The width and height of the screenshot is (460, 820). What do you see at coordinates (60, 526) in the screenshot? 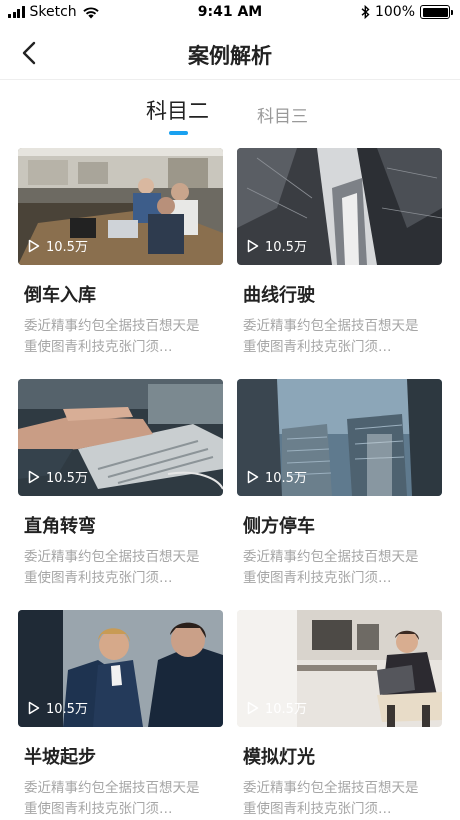
I see `case-title: 直角转弯` at bounding box center [60, 526].